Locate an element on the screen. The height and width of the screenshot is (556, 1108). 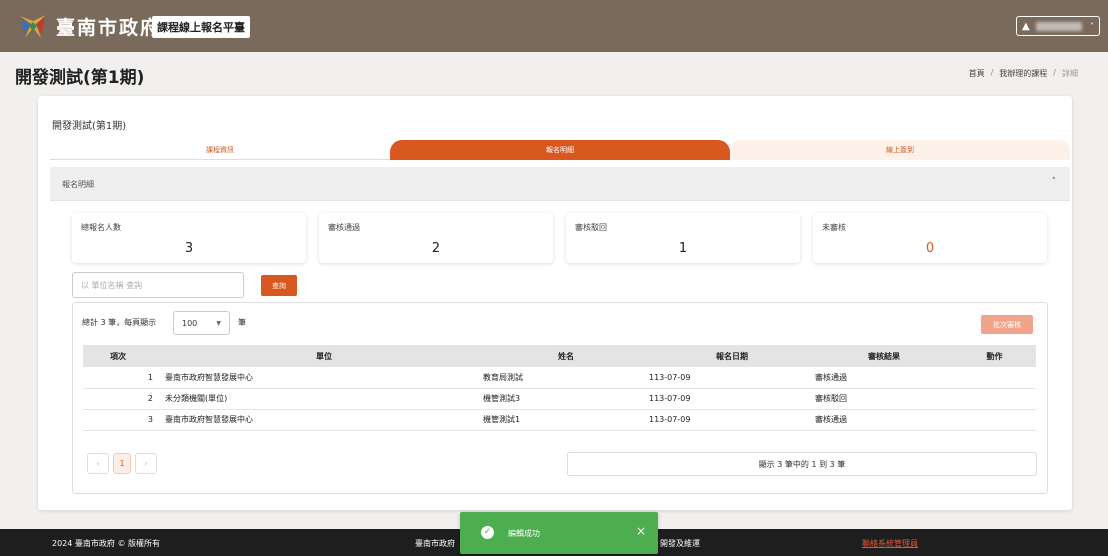
cell-name: 教育局測試 is located at coordinates (566, 378).